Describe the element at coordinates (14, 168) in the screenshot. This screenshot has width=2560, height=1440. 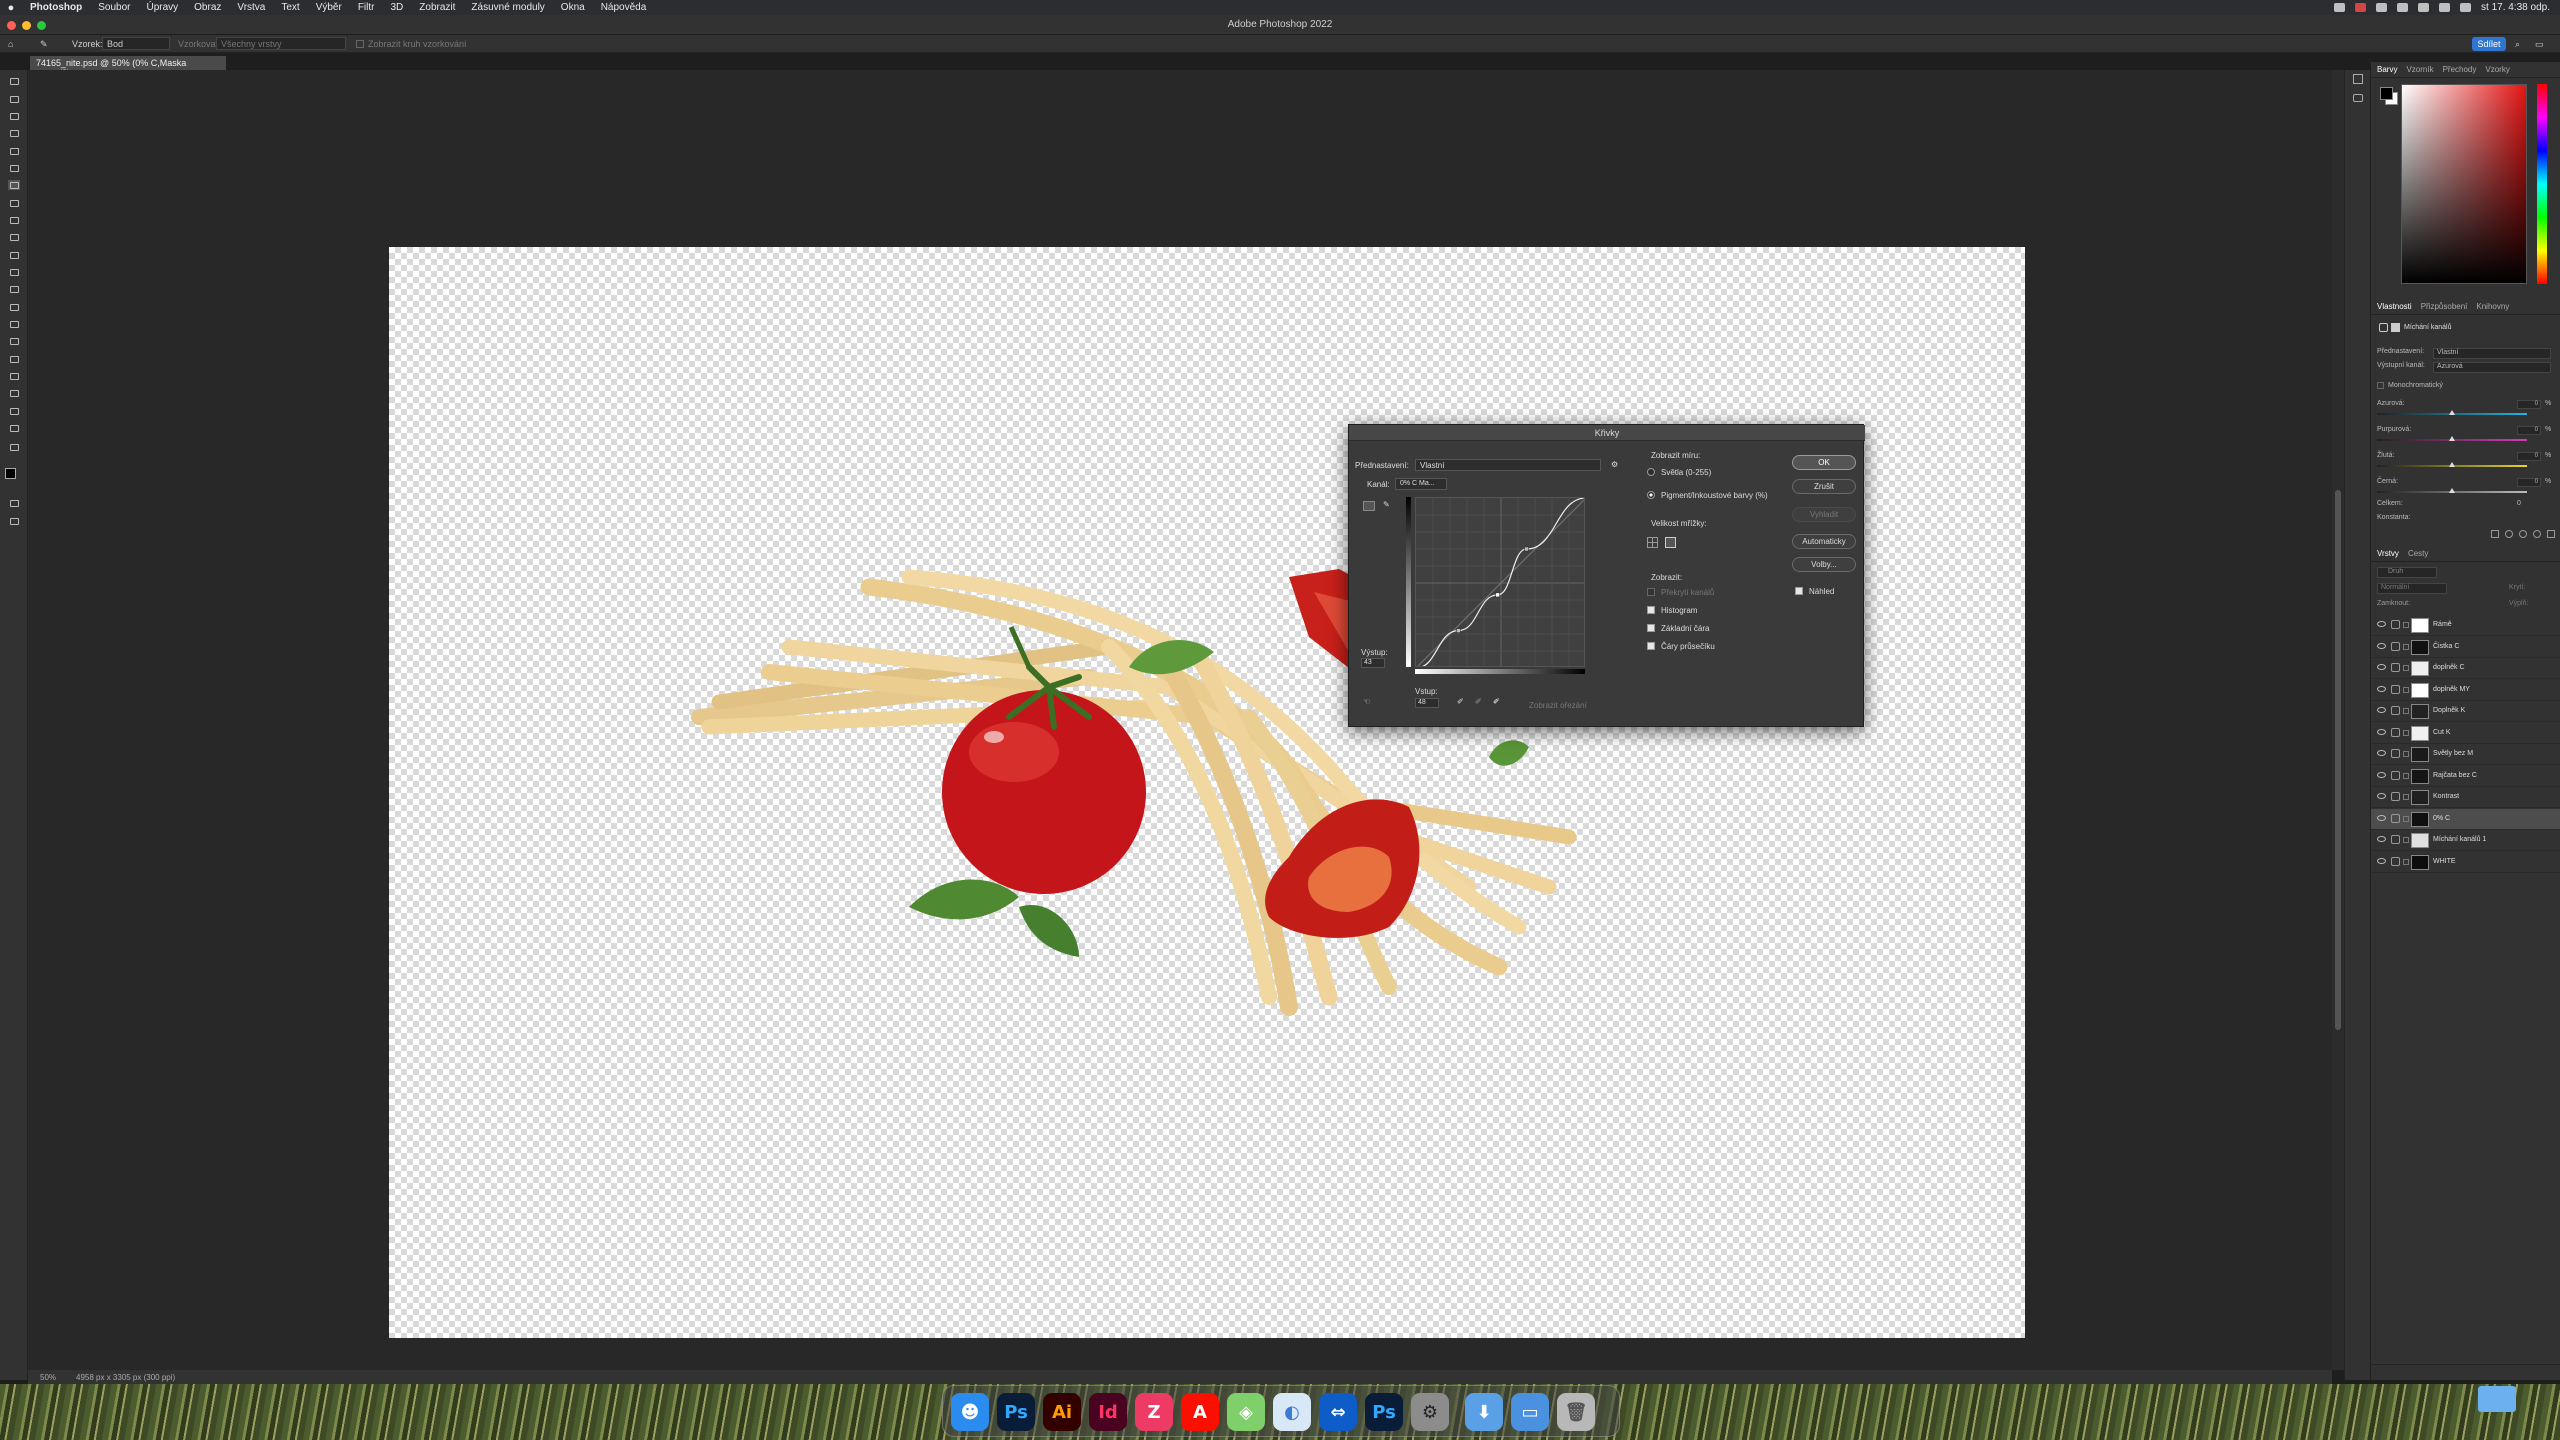
I see `frame-tool-icon` at that location.